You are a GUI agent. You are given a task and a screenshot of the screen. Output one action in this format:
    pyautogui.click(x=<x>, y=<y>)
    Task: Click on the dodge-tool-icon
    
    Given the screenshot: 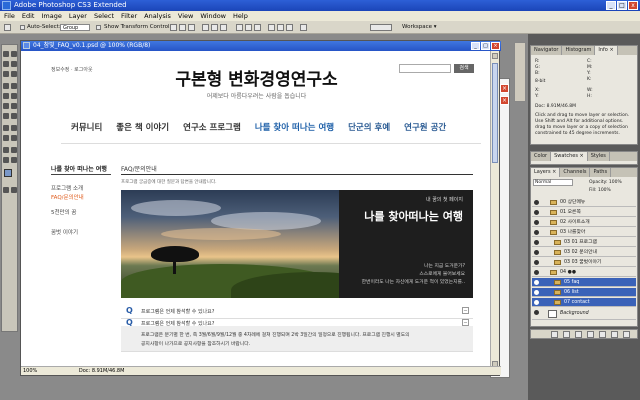 What is the action you would take?
    pyautogui.click(x=14, y=116)
    